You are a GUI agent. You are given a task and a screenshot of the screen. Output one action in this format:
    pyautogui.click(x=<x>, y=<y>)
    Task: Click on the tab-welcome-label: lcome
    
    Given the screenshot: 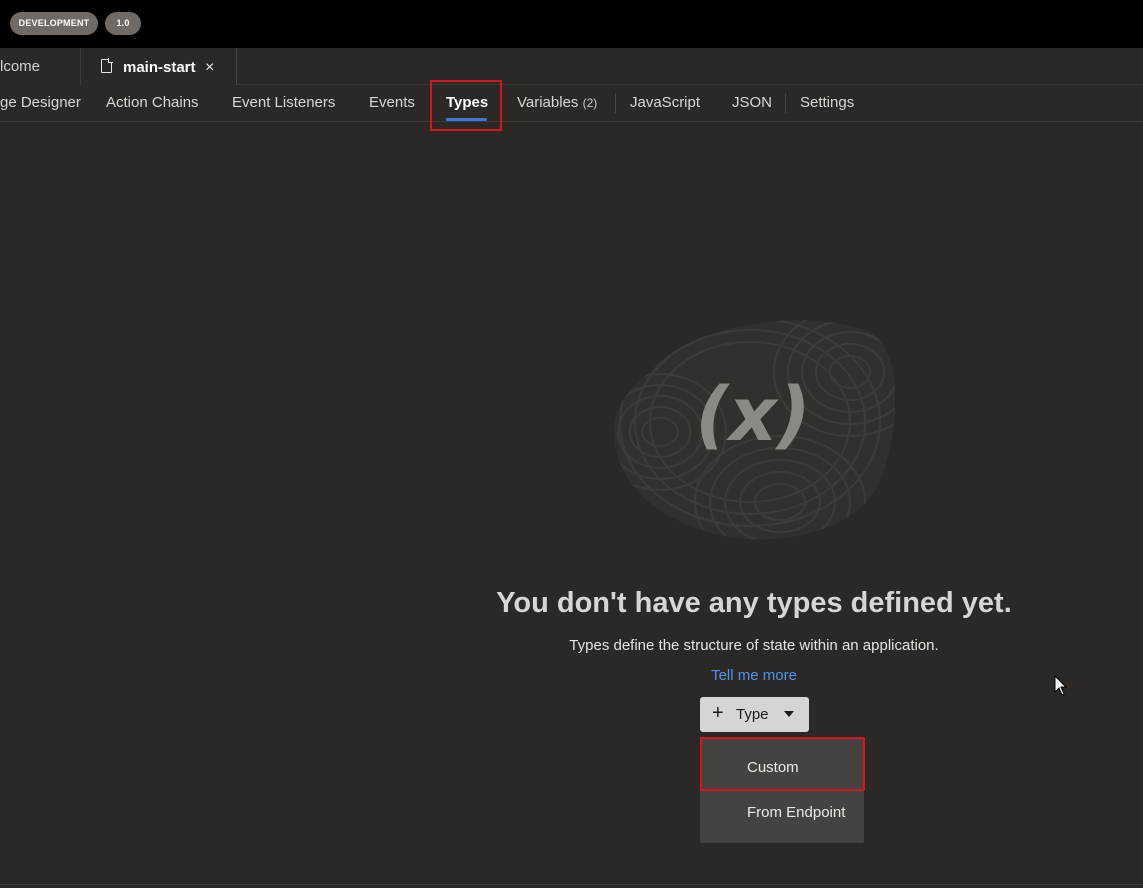 What is the action you would take?
    pyautogui.click(x=20, y=66)
    